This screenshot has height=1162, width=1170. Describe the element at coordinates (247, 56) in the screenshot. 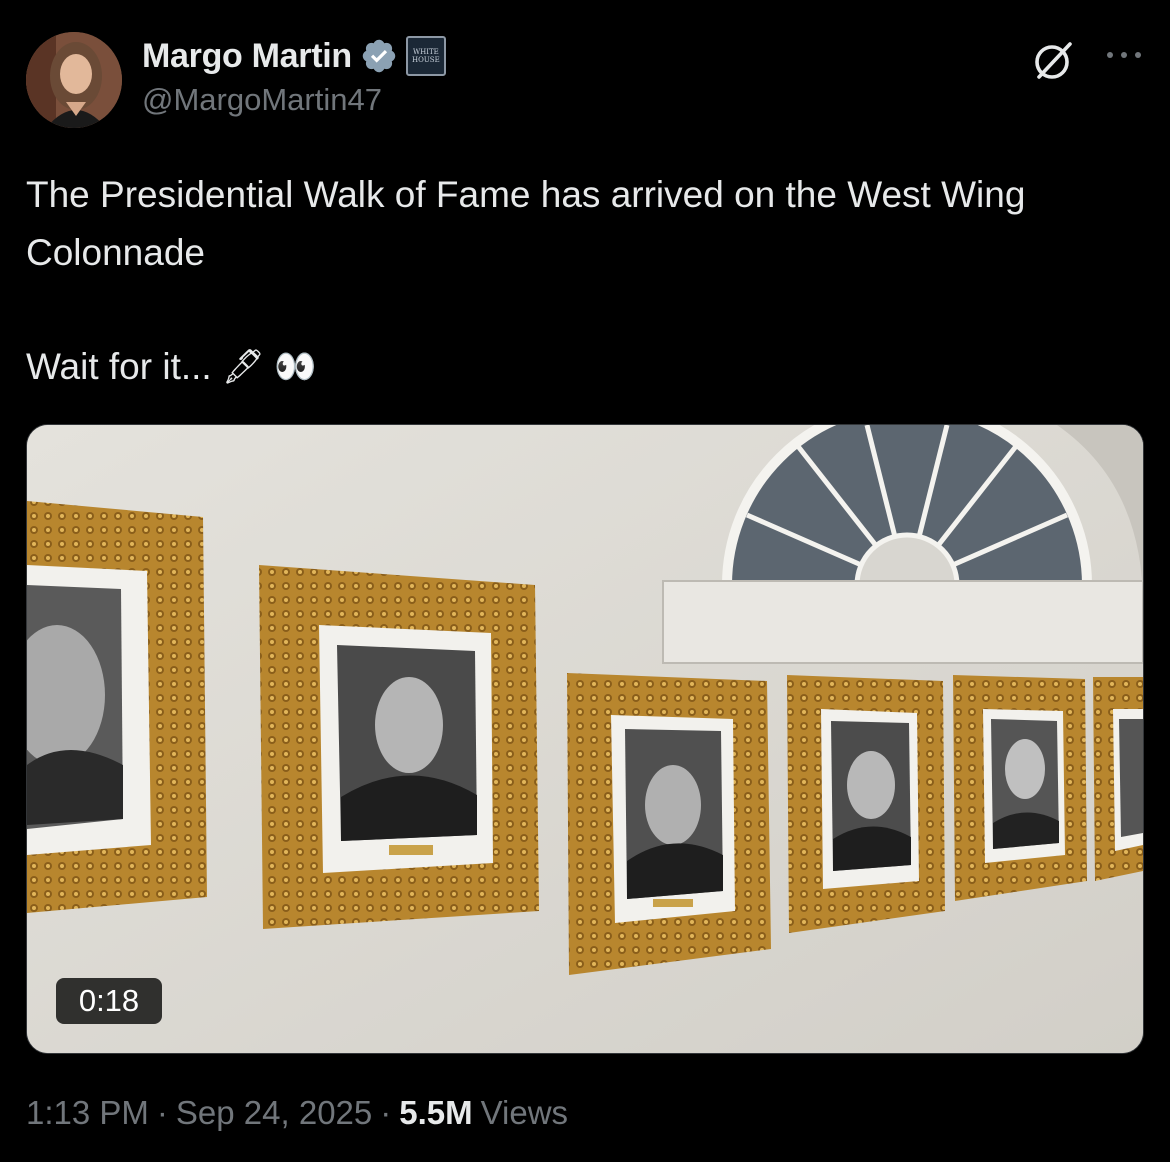

I see `author-name: Margo Martin` at that location.